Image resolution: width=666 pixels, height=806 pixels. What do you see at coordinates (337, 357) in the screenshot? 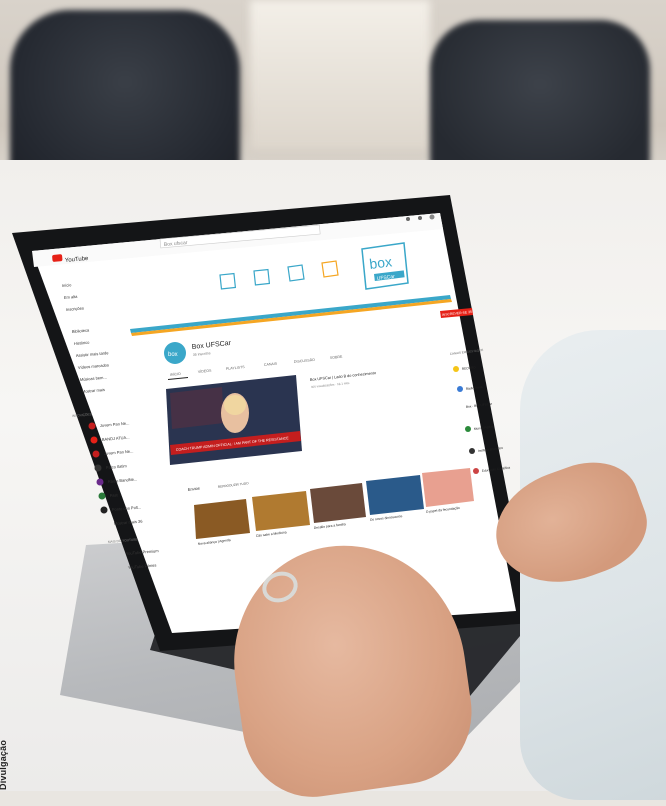
I see `tab-sobre: SOBRE` at bounding box center [337, 357].